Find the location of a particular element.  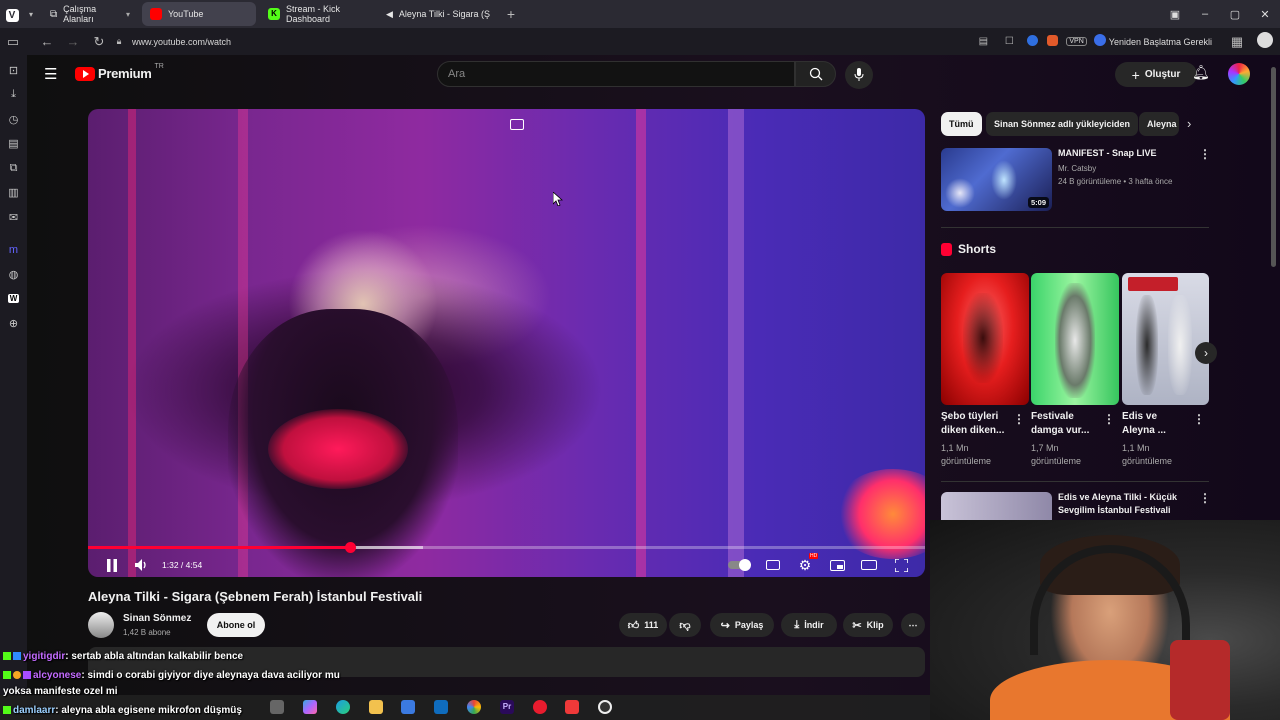

forward-button: → is located at coordinates (73, 41).